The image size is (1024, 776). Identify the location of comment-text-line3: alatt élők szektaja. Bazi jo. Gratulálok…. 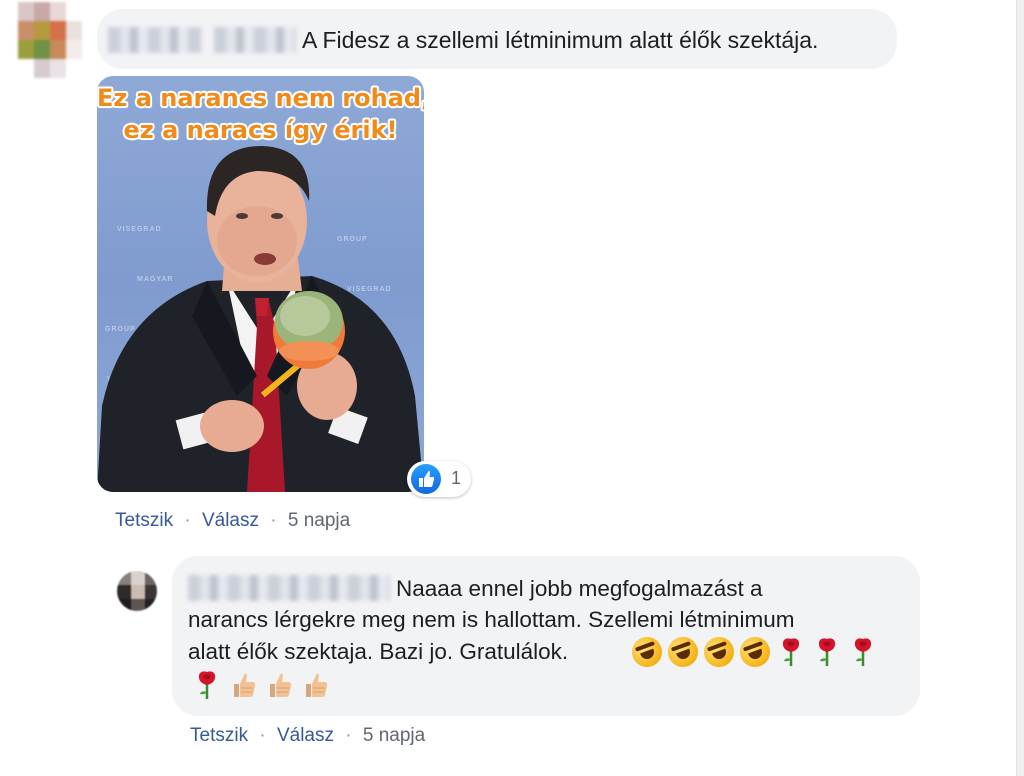
(378, 651).